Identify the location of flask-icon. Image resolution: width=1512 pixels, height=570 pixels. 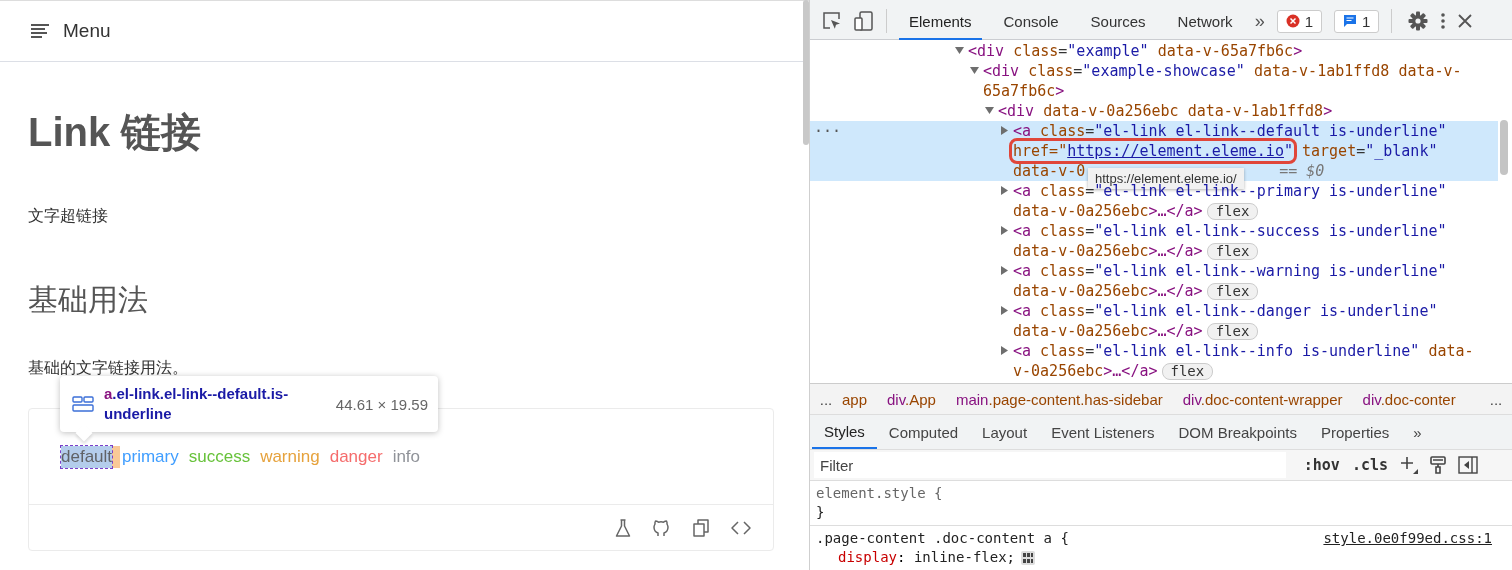
(623, 527).